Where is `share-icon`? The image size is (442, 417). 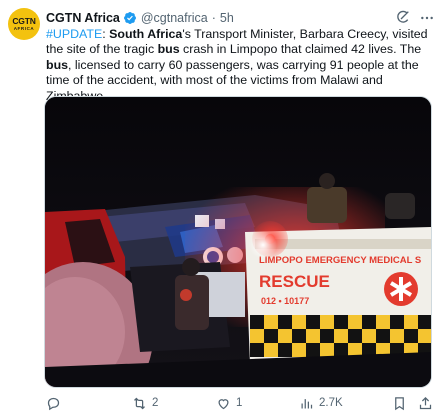 share-icon is located at coordinates (425, 402).